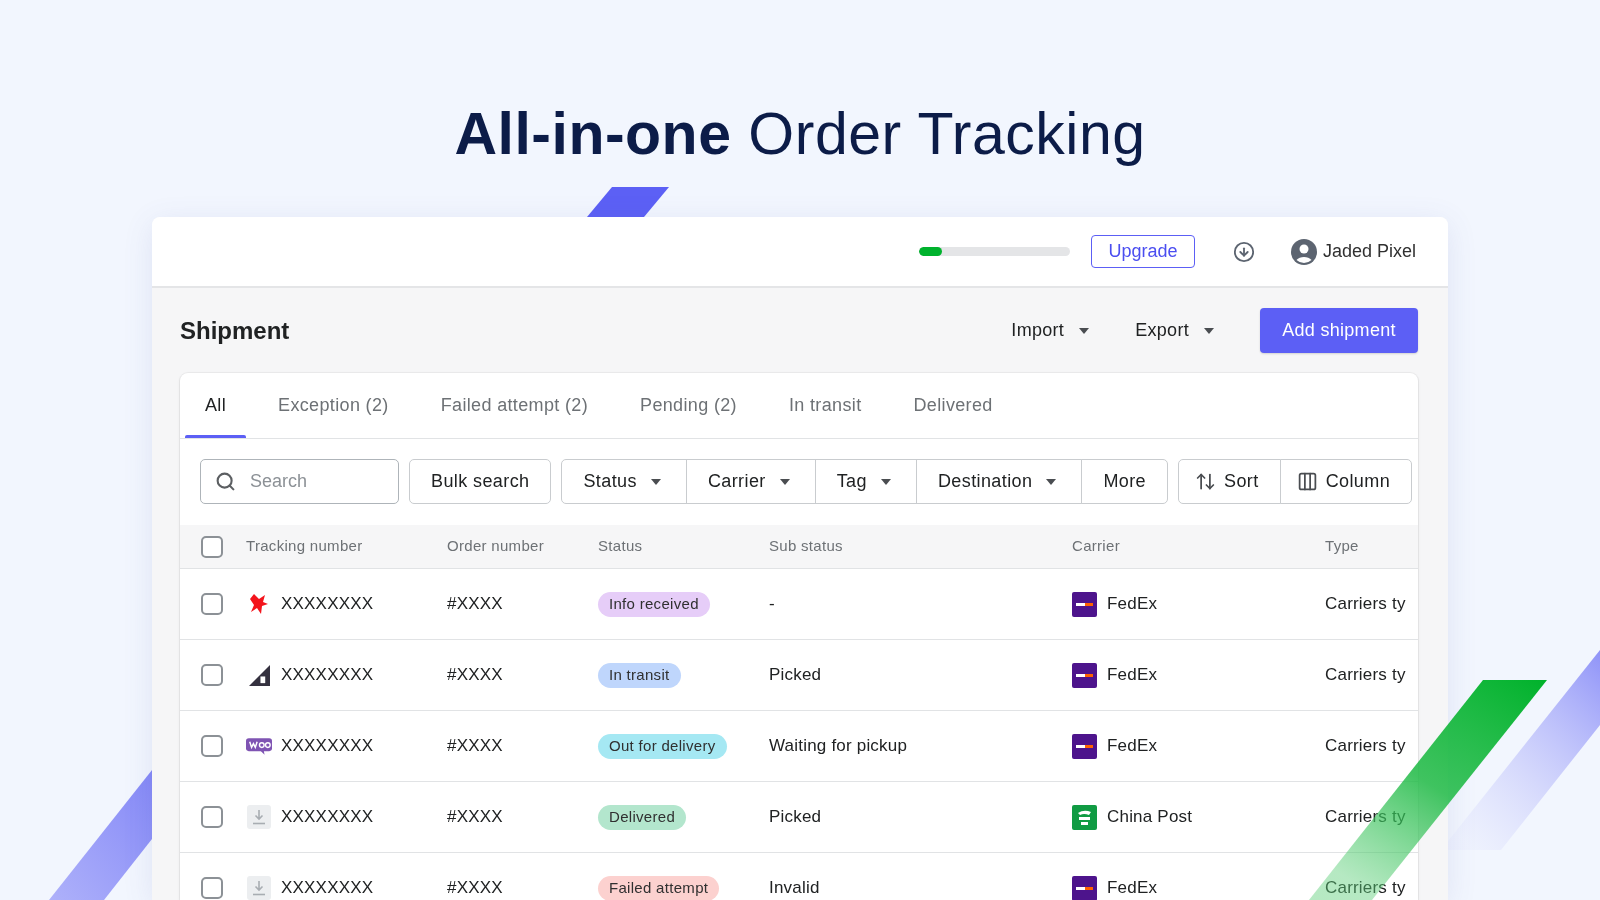  What do you see at coordinates (772, 604) in the screenshot?
I see `sub-status-text: -` at bounding box center [772, 604].